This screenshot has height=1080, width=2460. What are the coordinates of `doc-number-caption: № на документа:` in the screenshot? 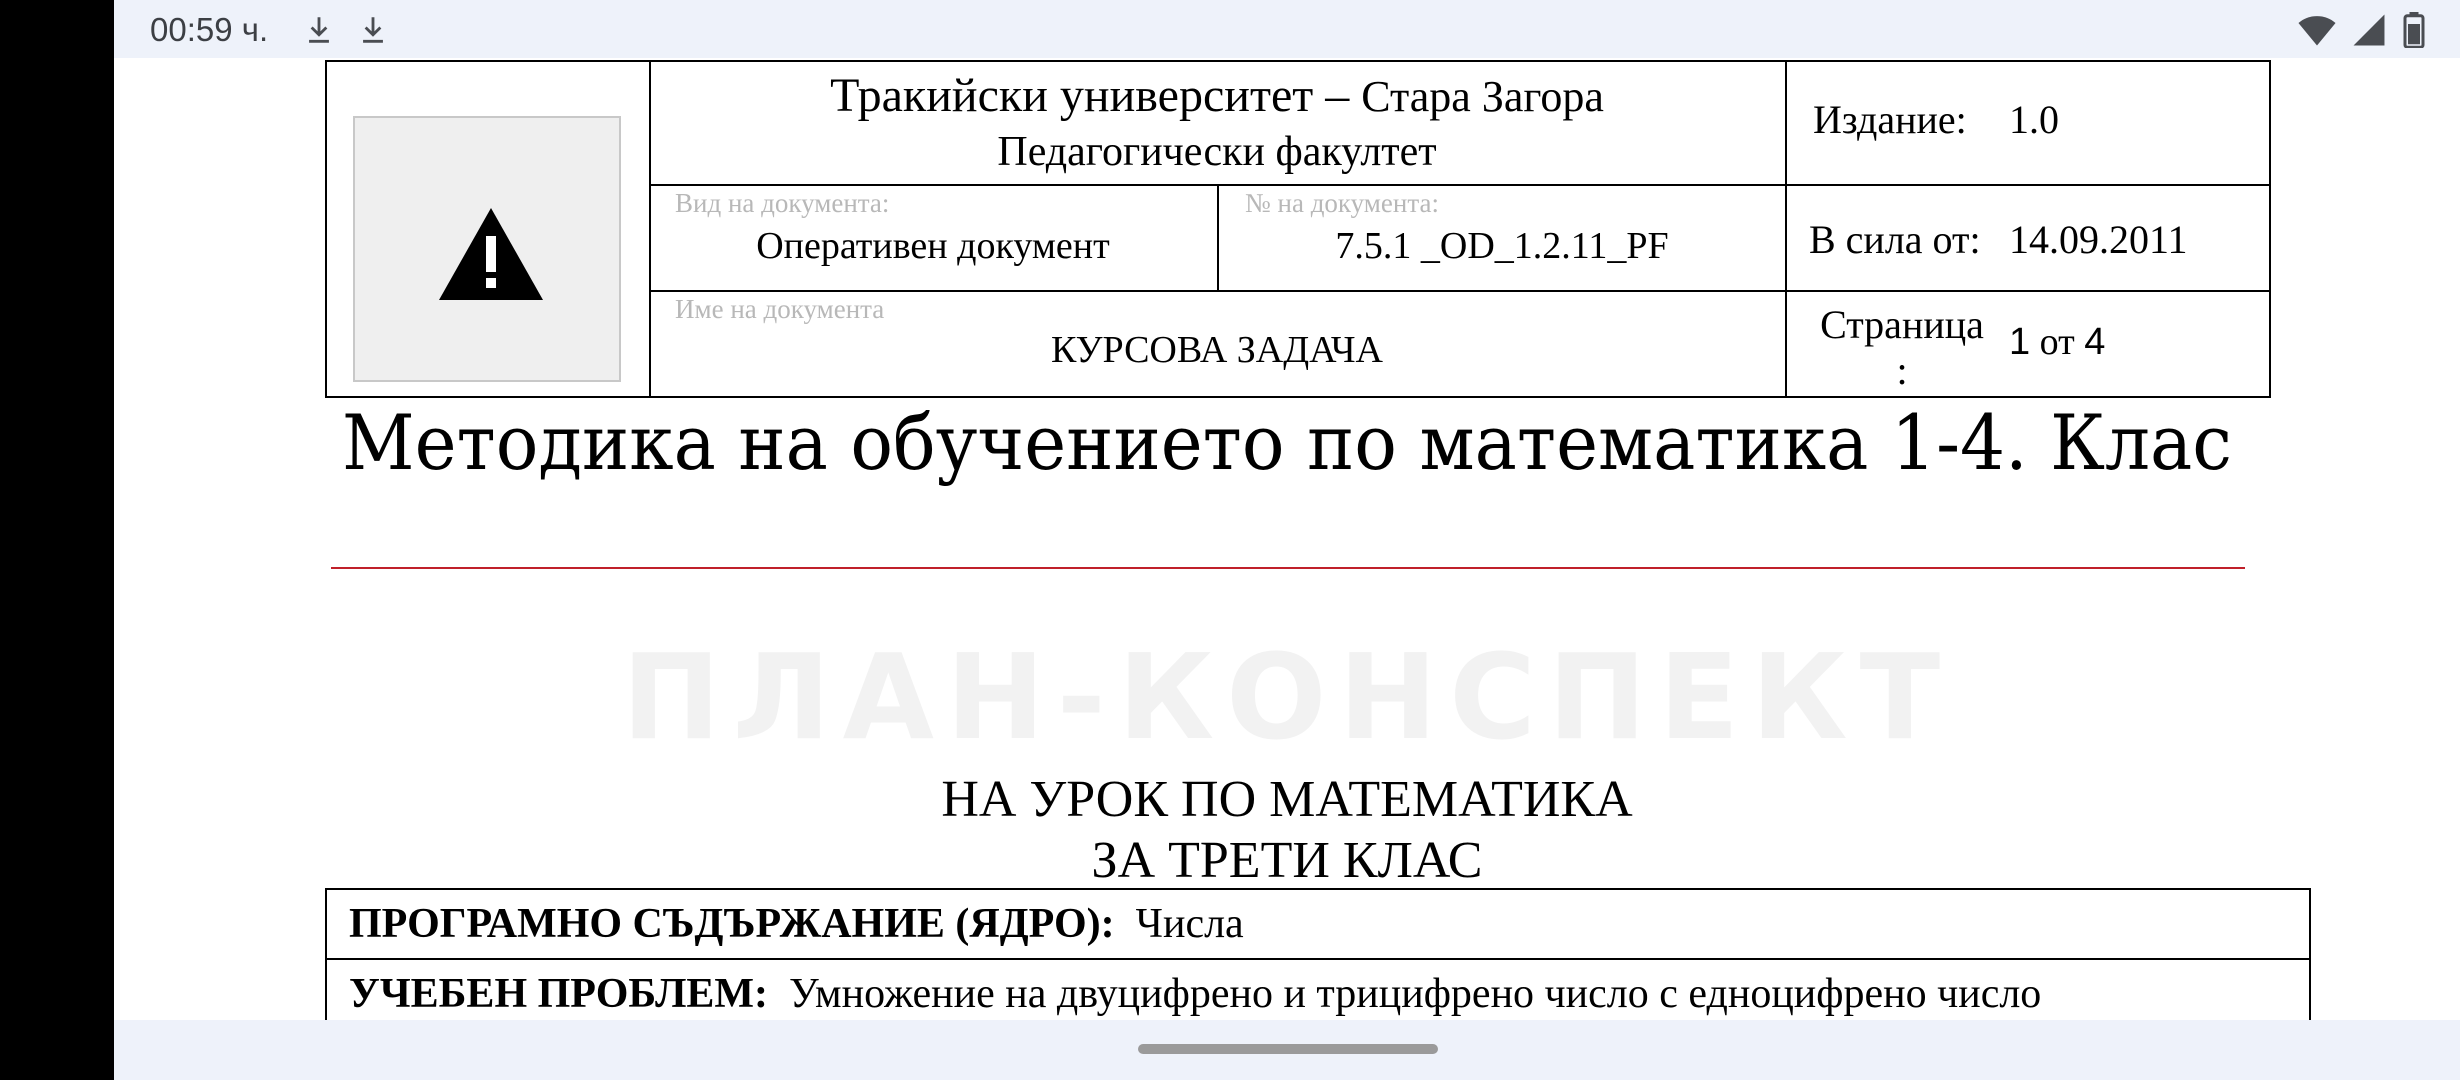 It's located at (1342, 203).